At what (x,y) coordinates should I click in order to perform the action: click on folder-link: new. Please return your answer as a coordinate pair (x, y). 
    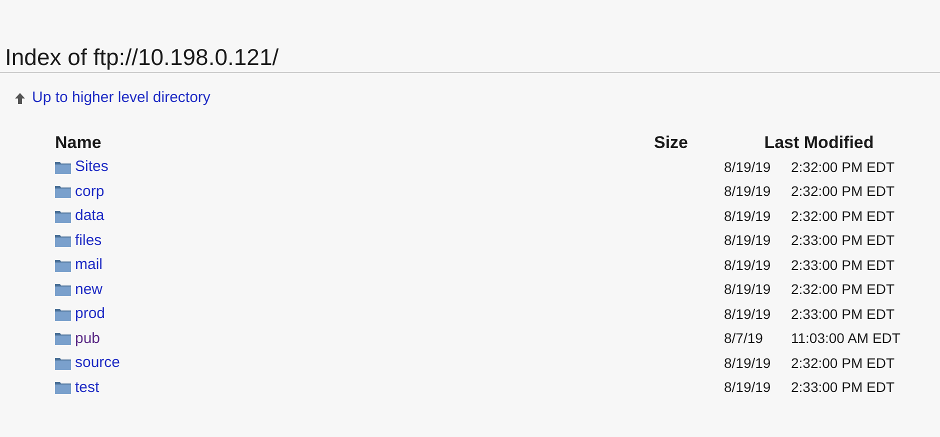
    Looking at the image, I should click on (89, 289).